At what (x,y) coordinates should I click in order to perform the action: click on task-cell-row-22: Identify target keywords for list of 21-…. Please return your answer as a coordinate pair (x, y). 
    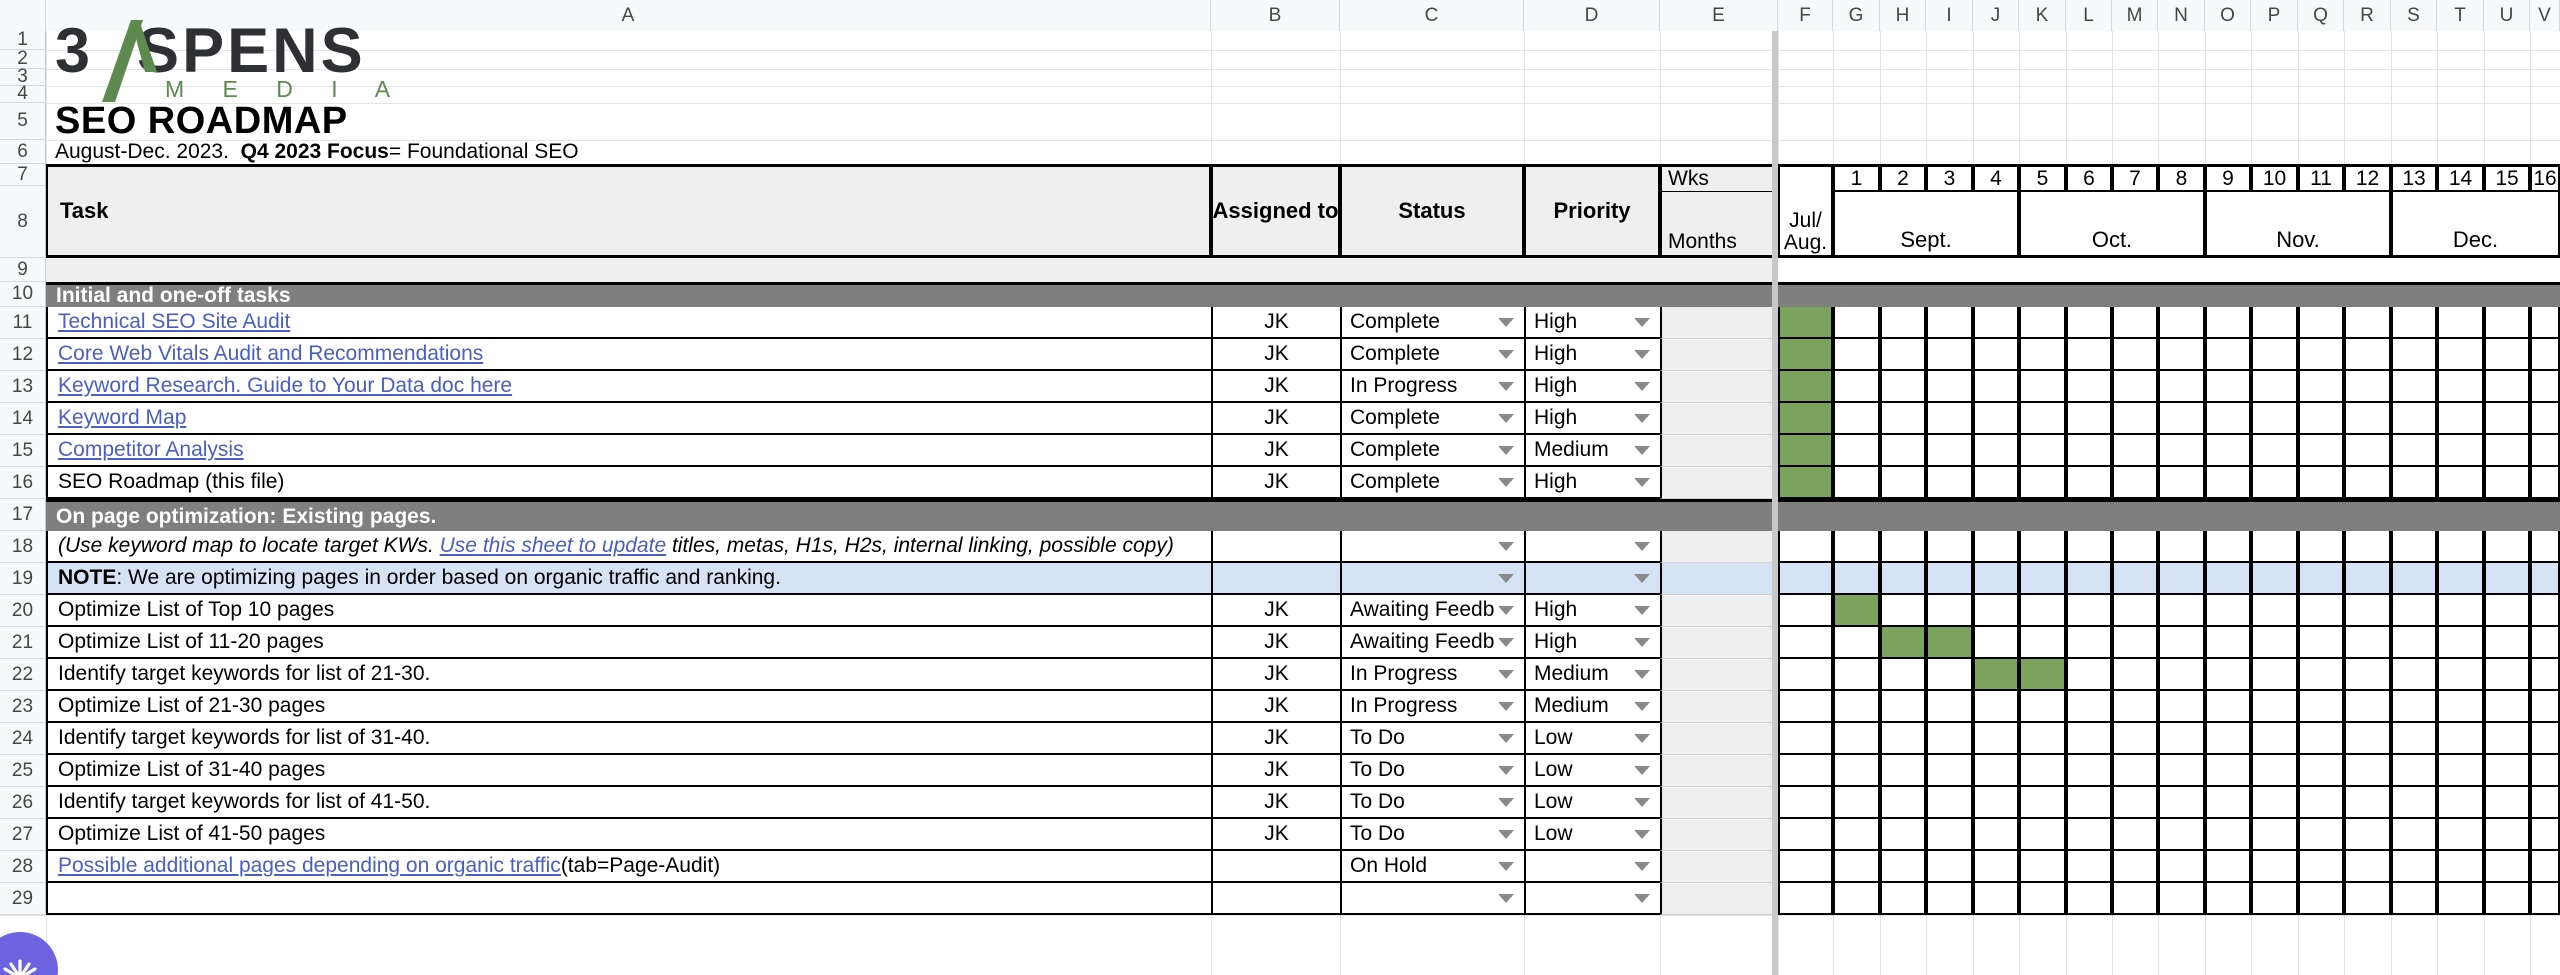
    Looking at the image, I should click on (628, 675).